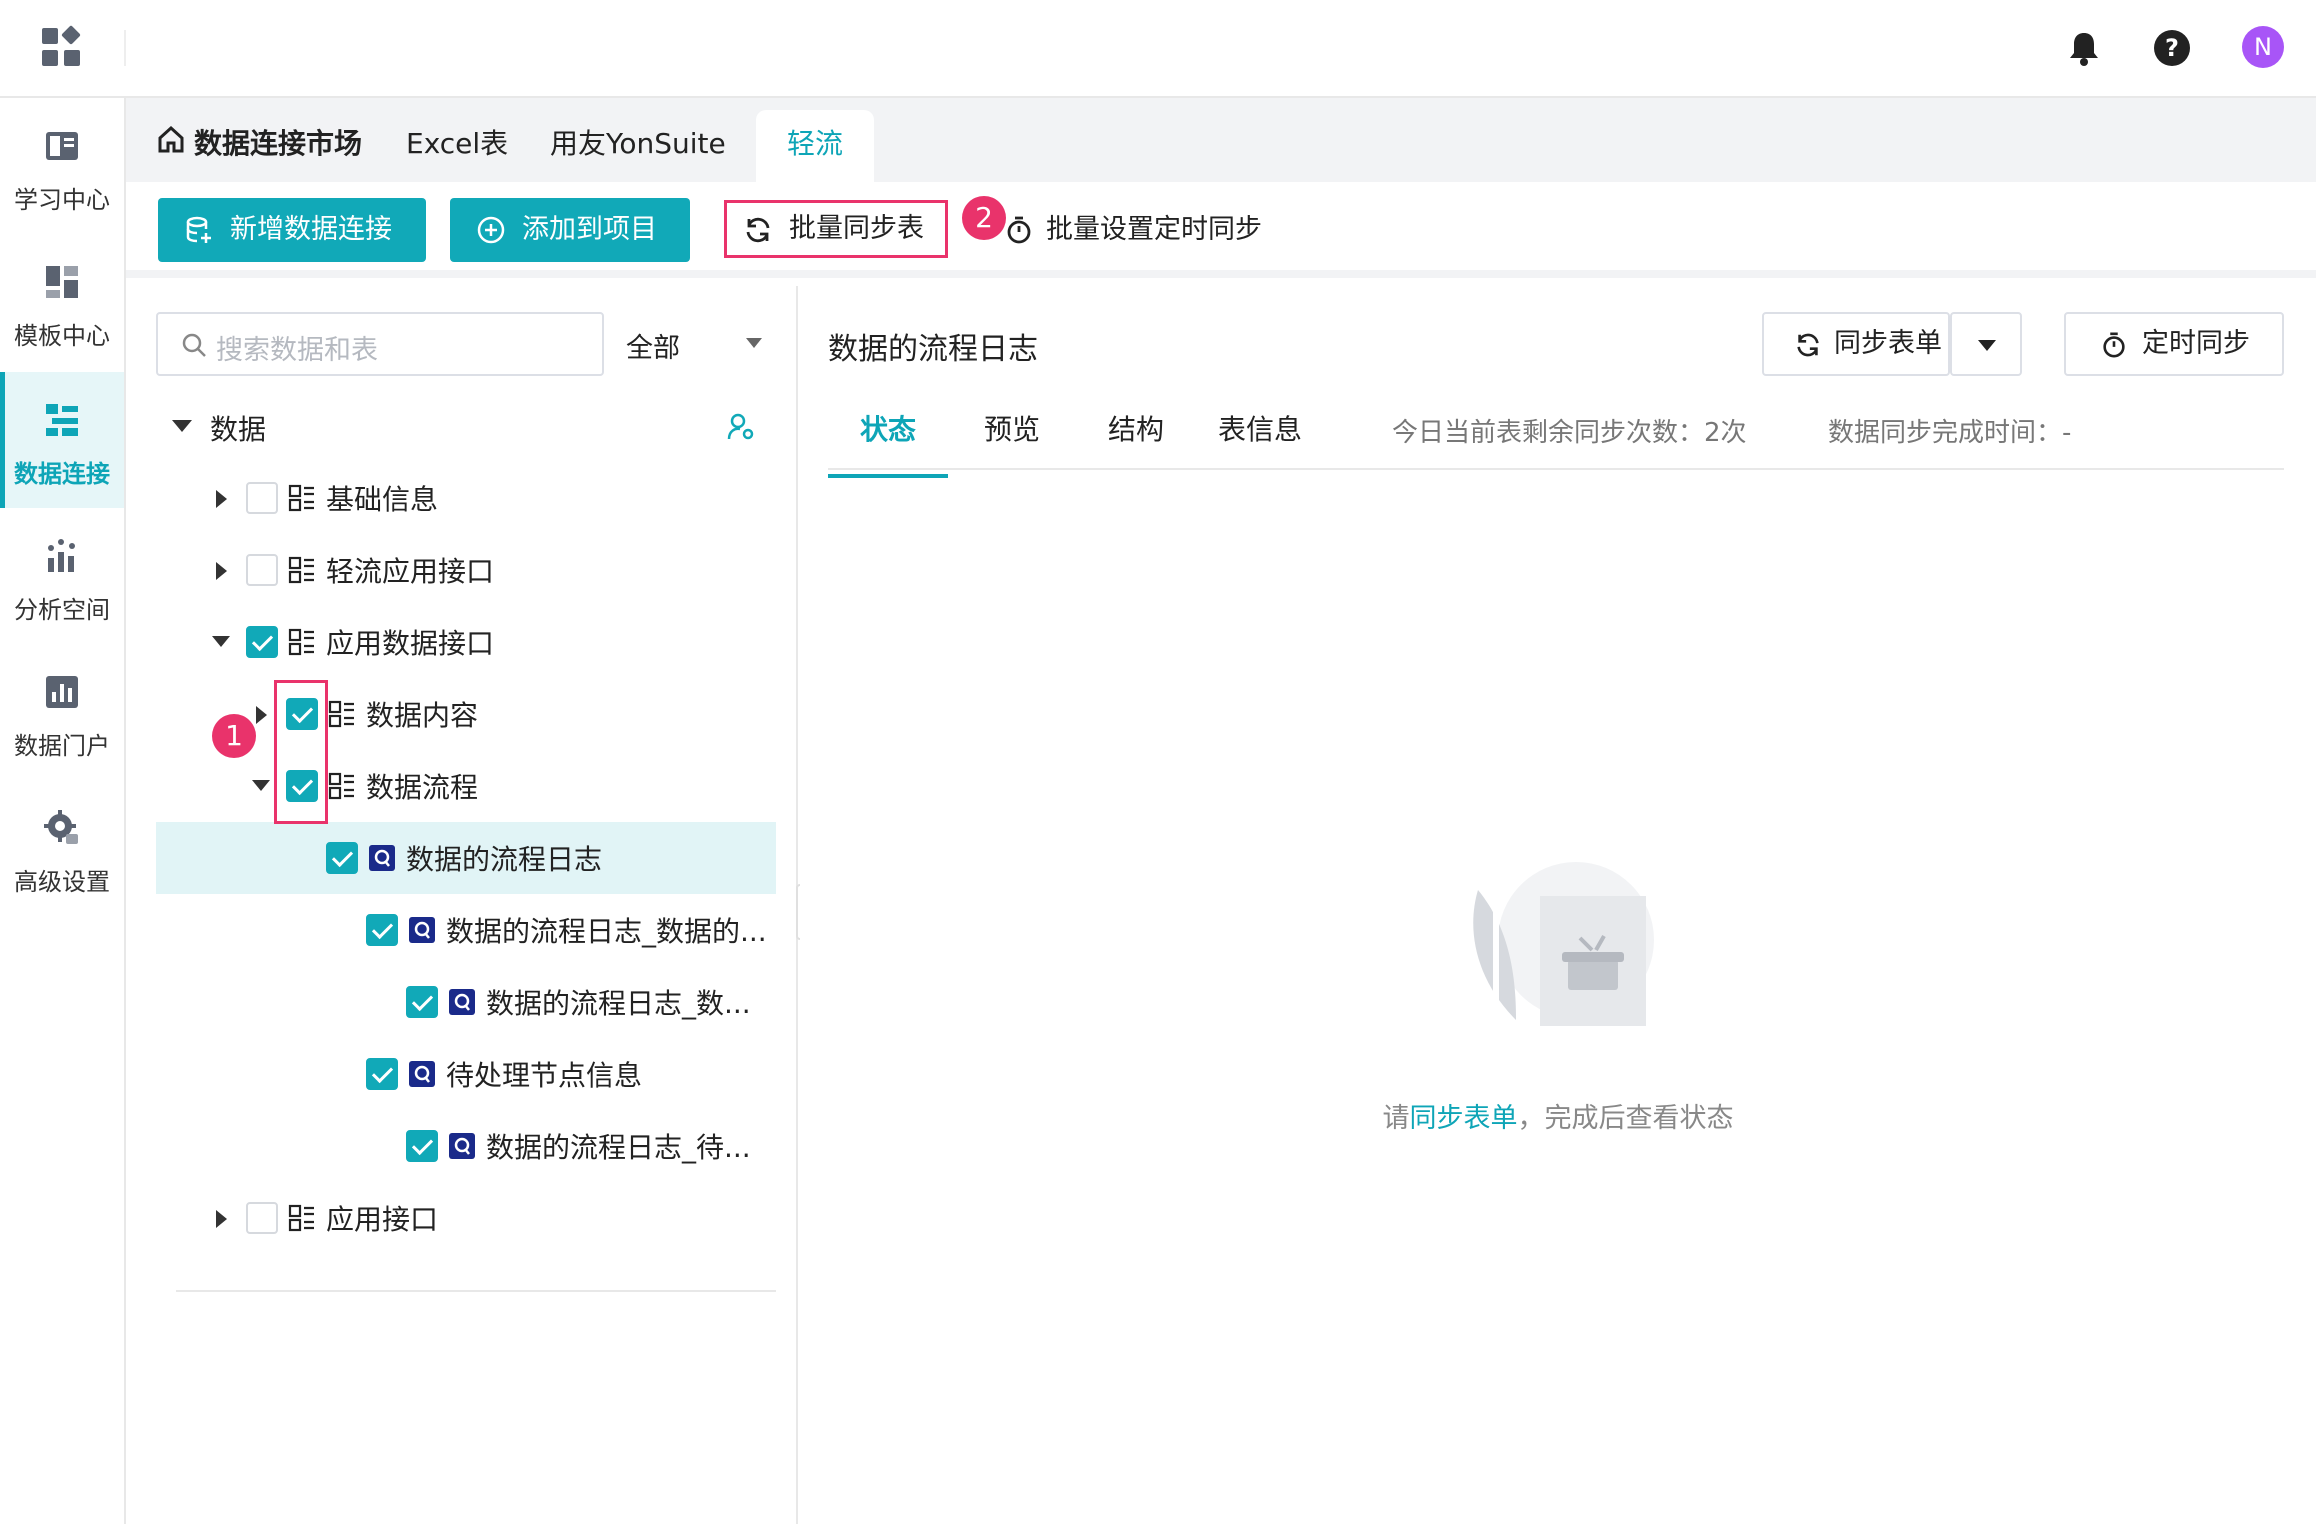  I want to click on nav-item-learning: 学习中心, so click(62, 166).